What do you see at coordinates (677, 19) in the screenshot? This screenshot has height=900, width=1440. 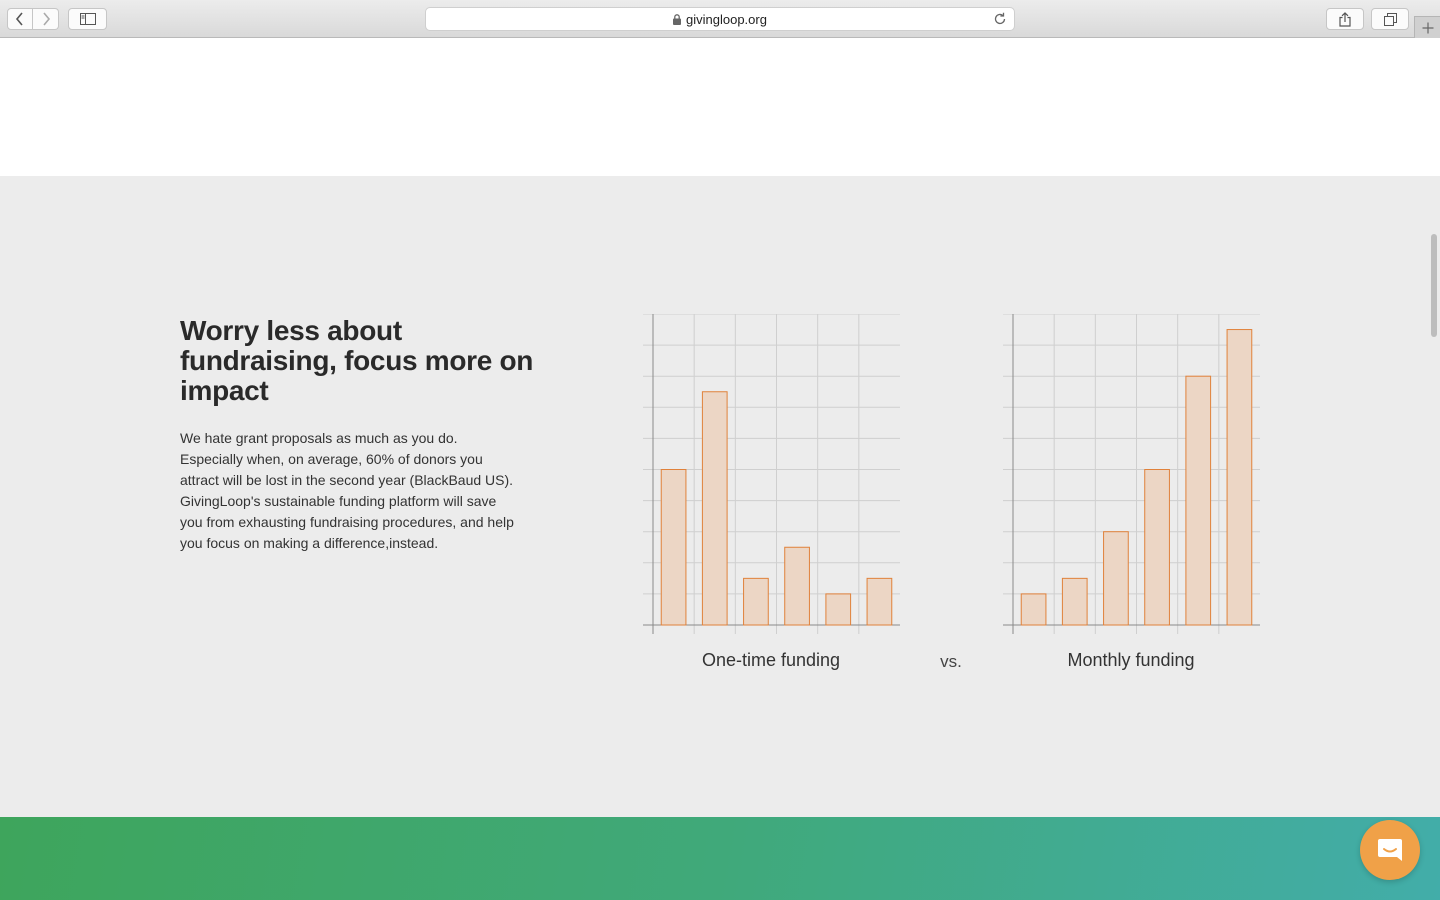 I see `lock-icon` at bounding box center [677, 19].